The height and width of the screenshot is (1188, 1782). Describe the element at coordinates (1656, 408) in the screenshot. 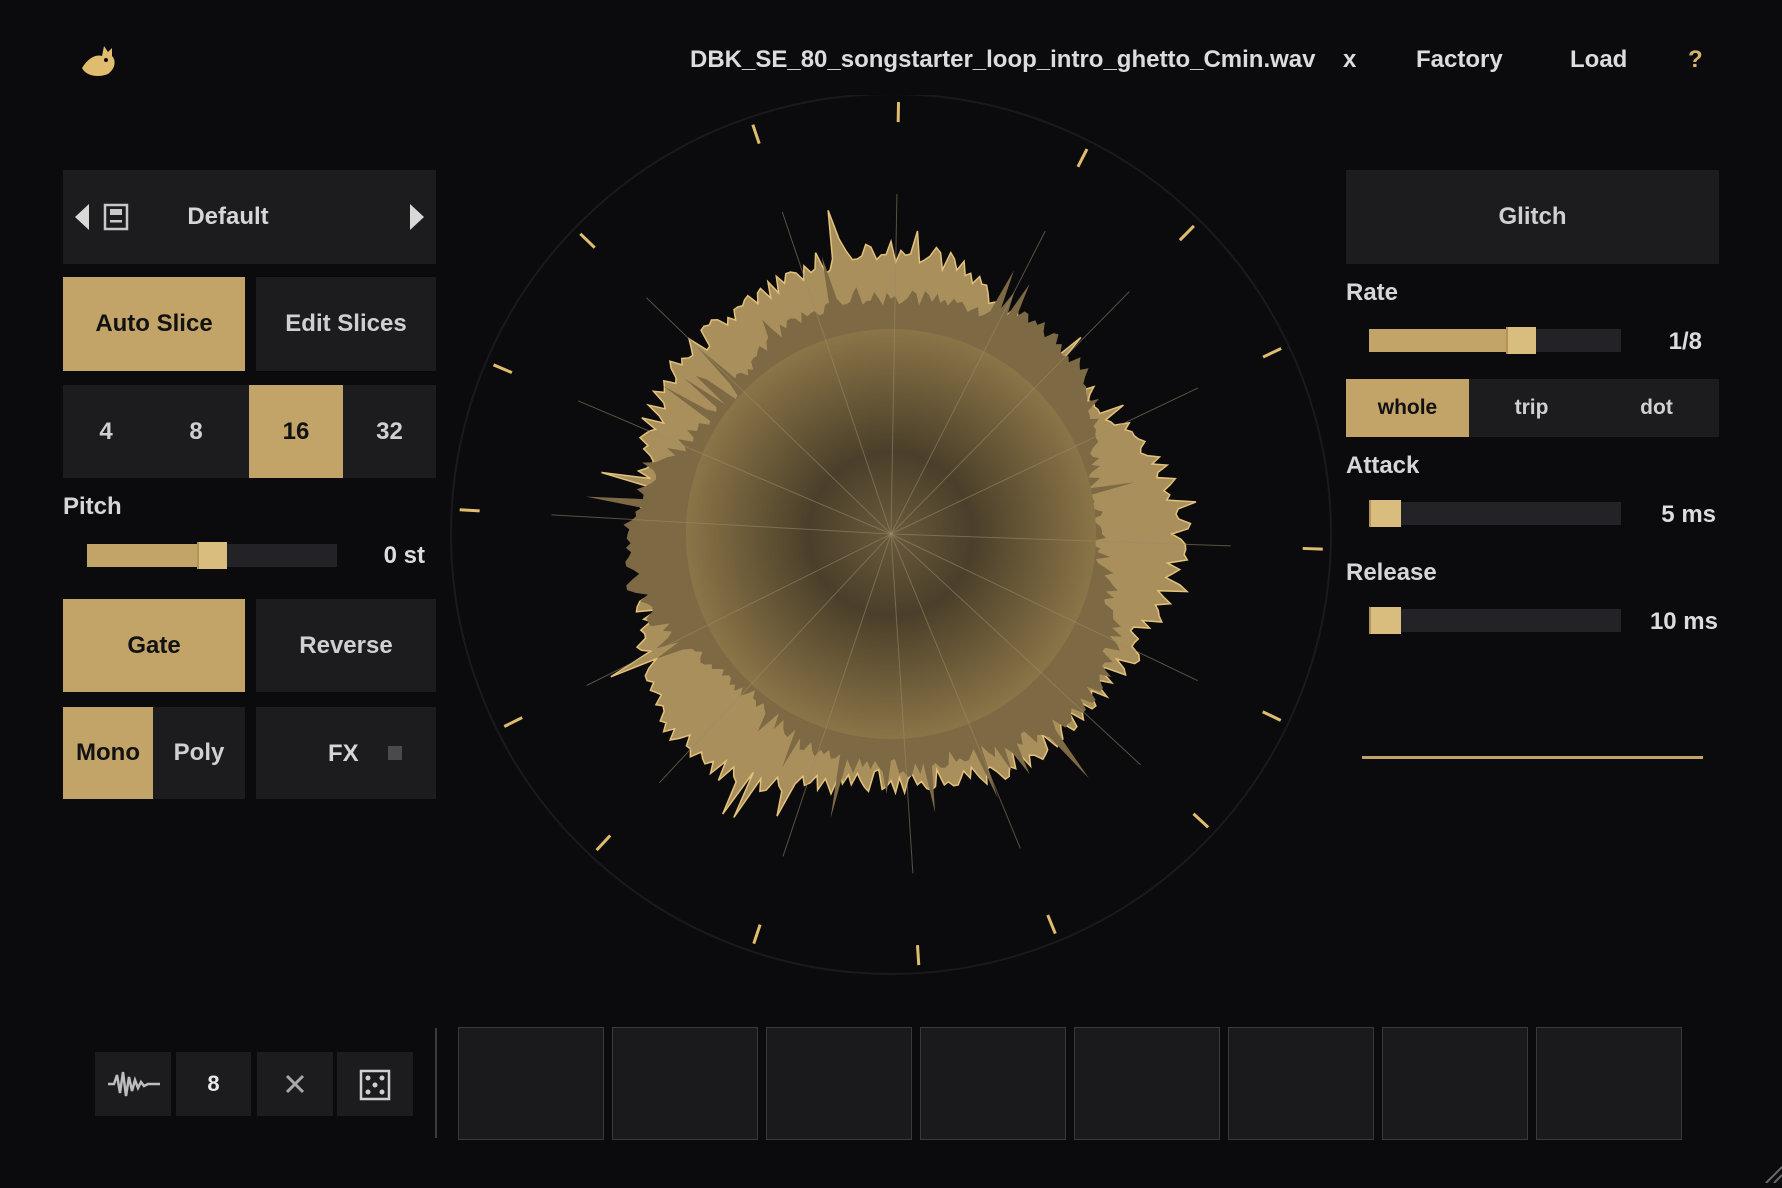

I see `rate-mode-dot: dot` at that location.